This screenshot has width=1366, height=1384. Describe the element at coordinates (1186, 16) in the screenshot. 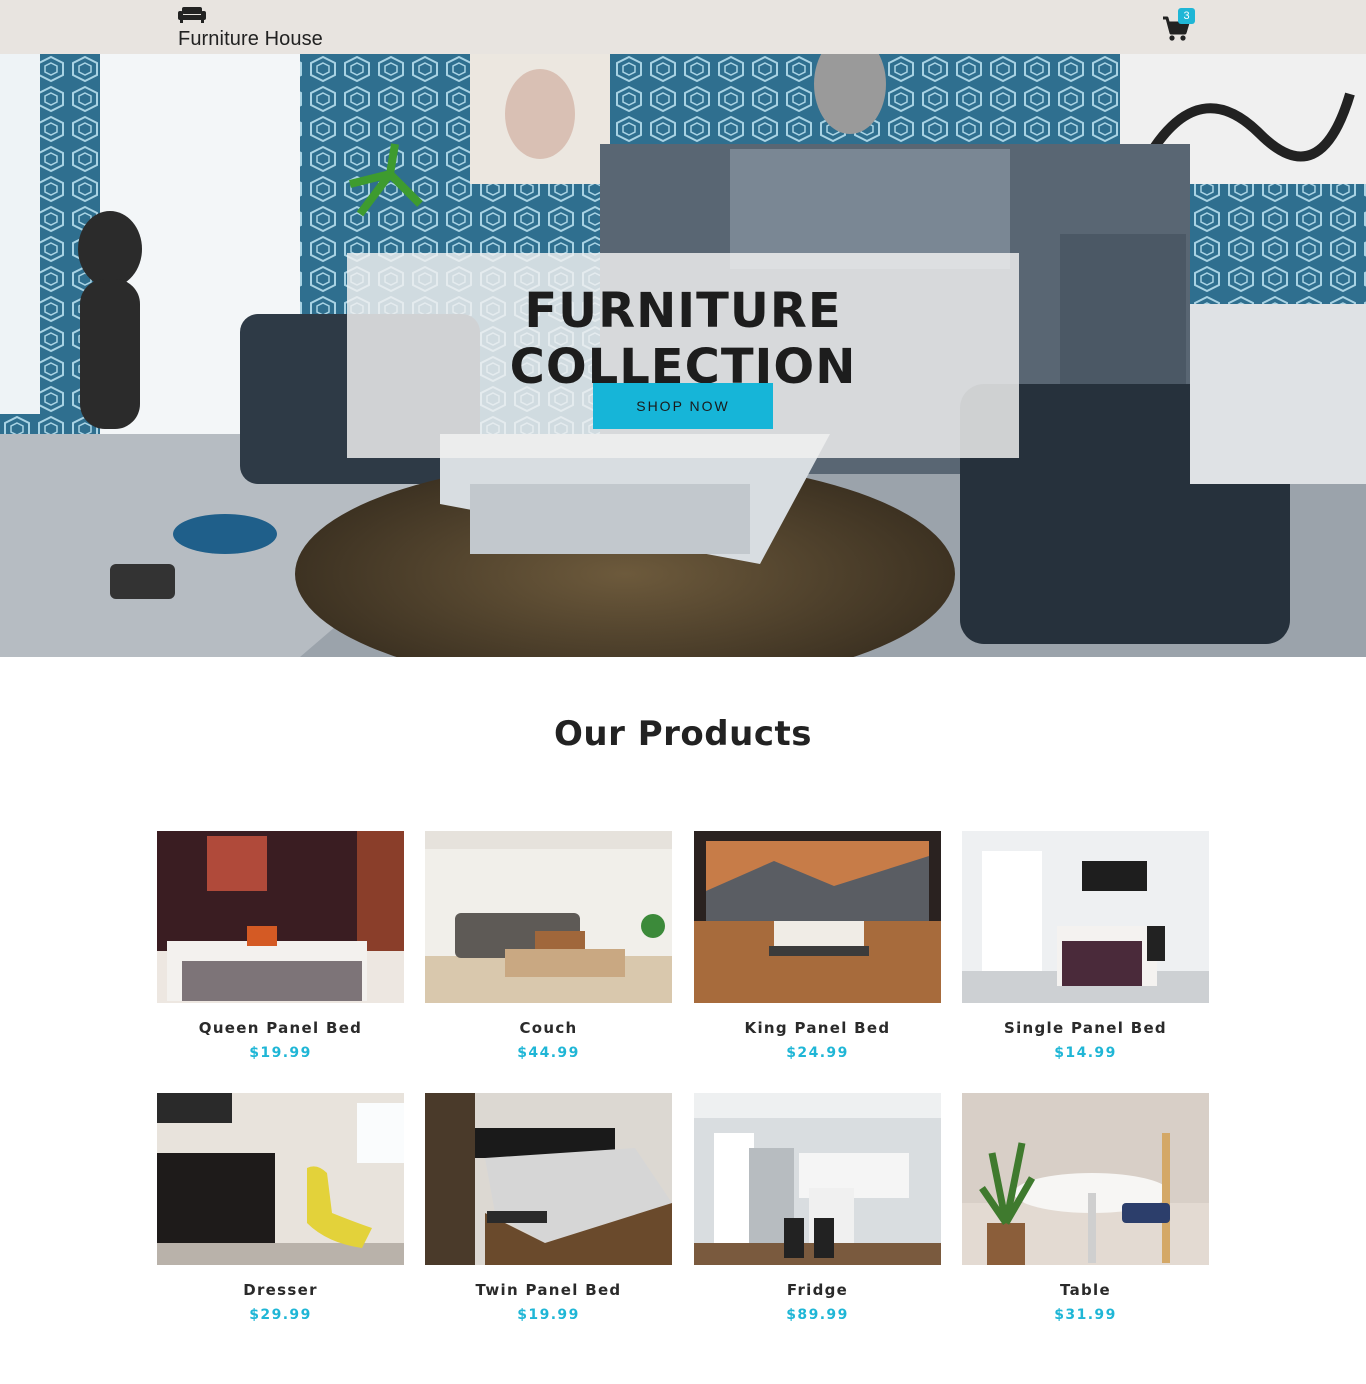

I see `cart-count-badge: 3` at that location.